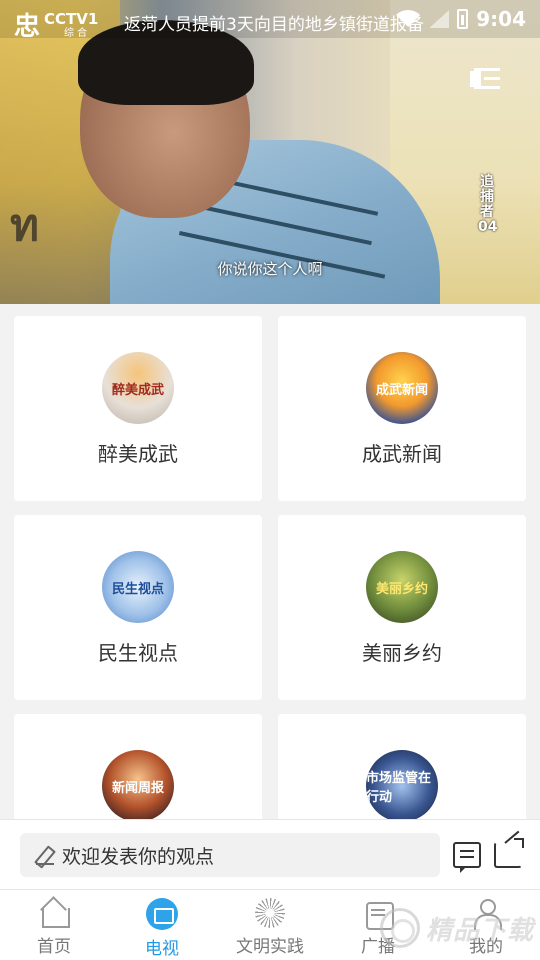 This screenshot has width=540, height=960. Describe the element at coordinates (230, 855) in the screenshot. I see `comment-input: 欢迎发表你的观点` at that location.